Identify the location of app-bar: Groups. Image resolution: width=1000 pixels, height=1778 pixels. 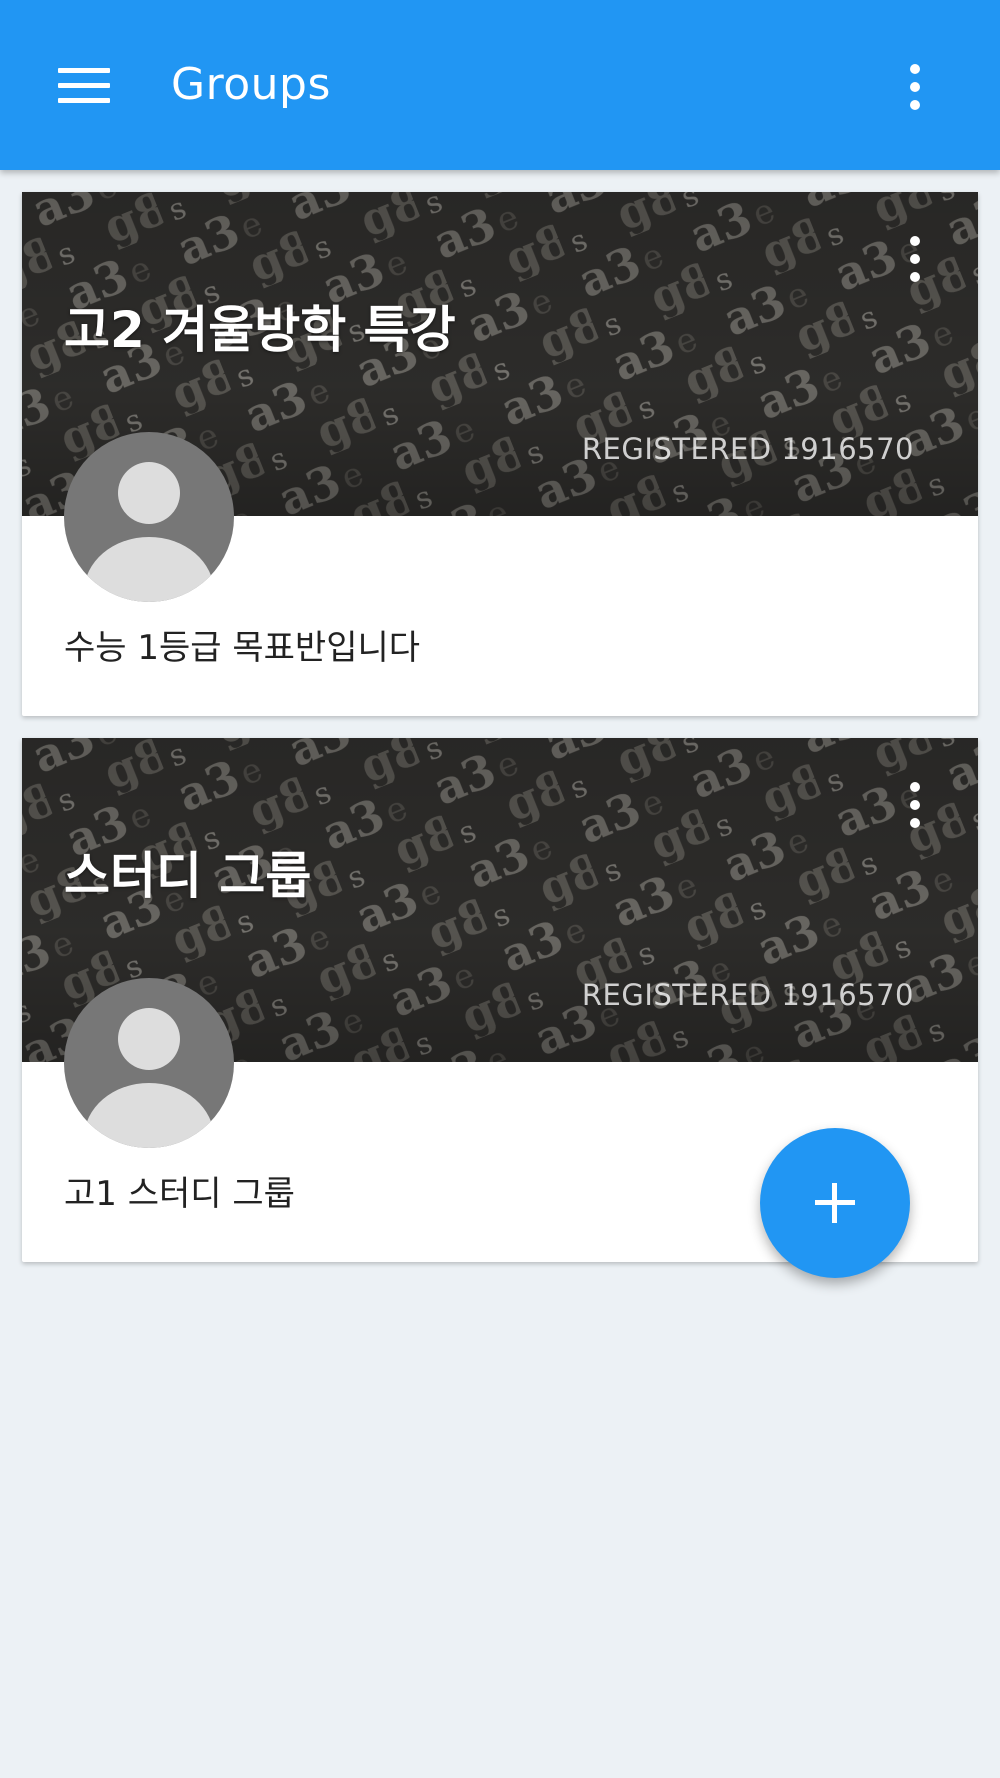
(500, 85).